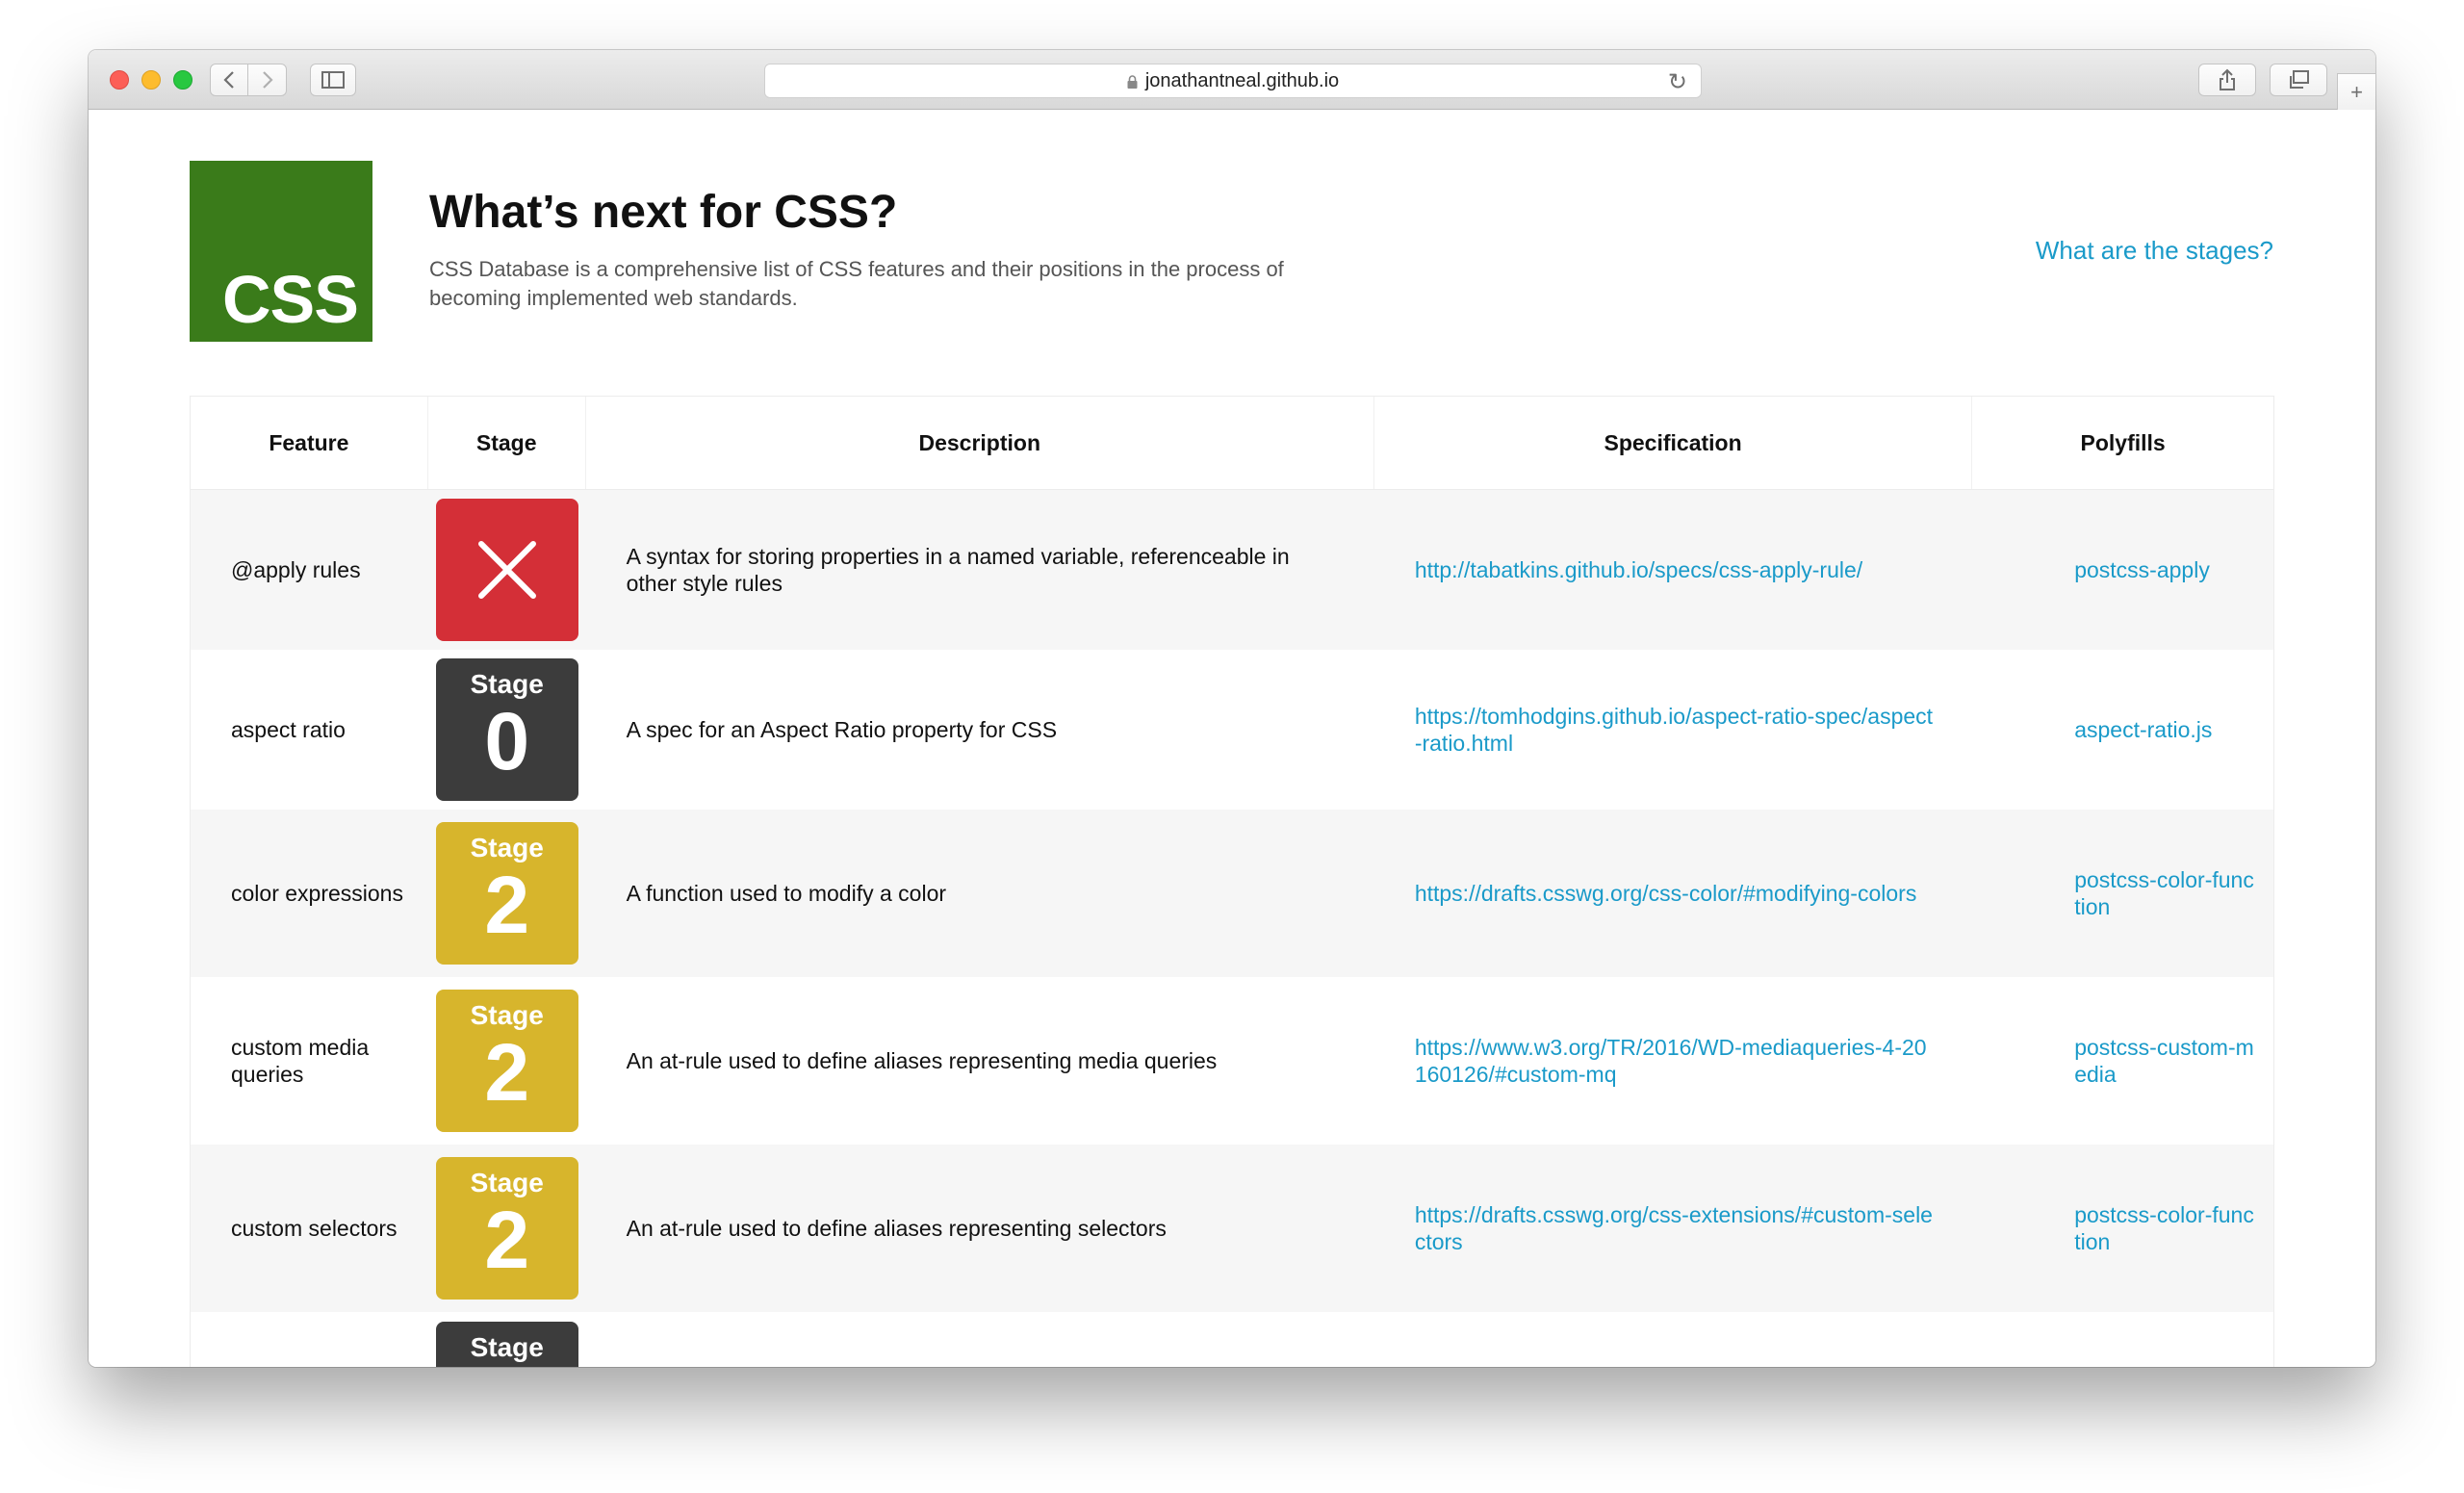  I want to click on close-window-button, so click(119, 80).